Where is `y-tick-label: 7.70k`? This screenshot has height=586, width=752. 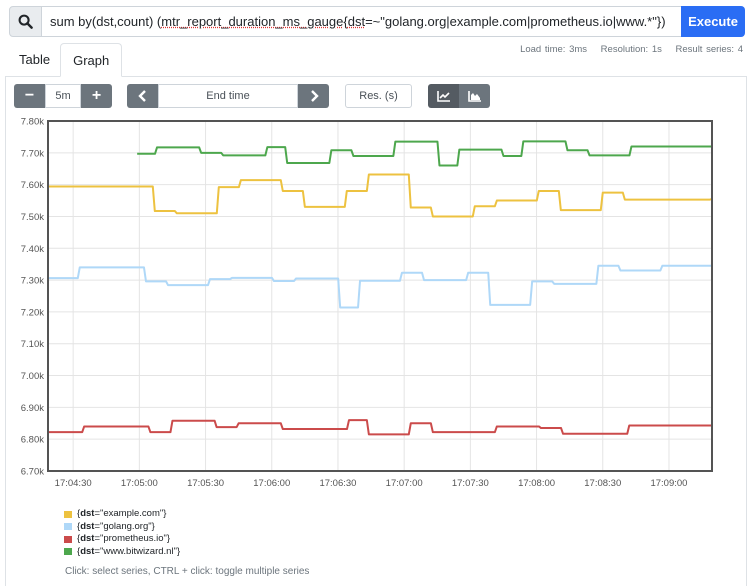 y-tick-label: 7.70k is located at coordinates (32, 153).